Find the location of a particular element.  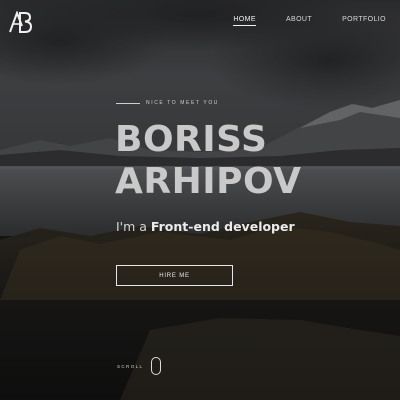

mouse-scroll-icon is located at coordinates (156, 366).